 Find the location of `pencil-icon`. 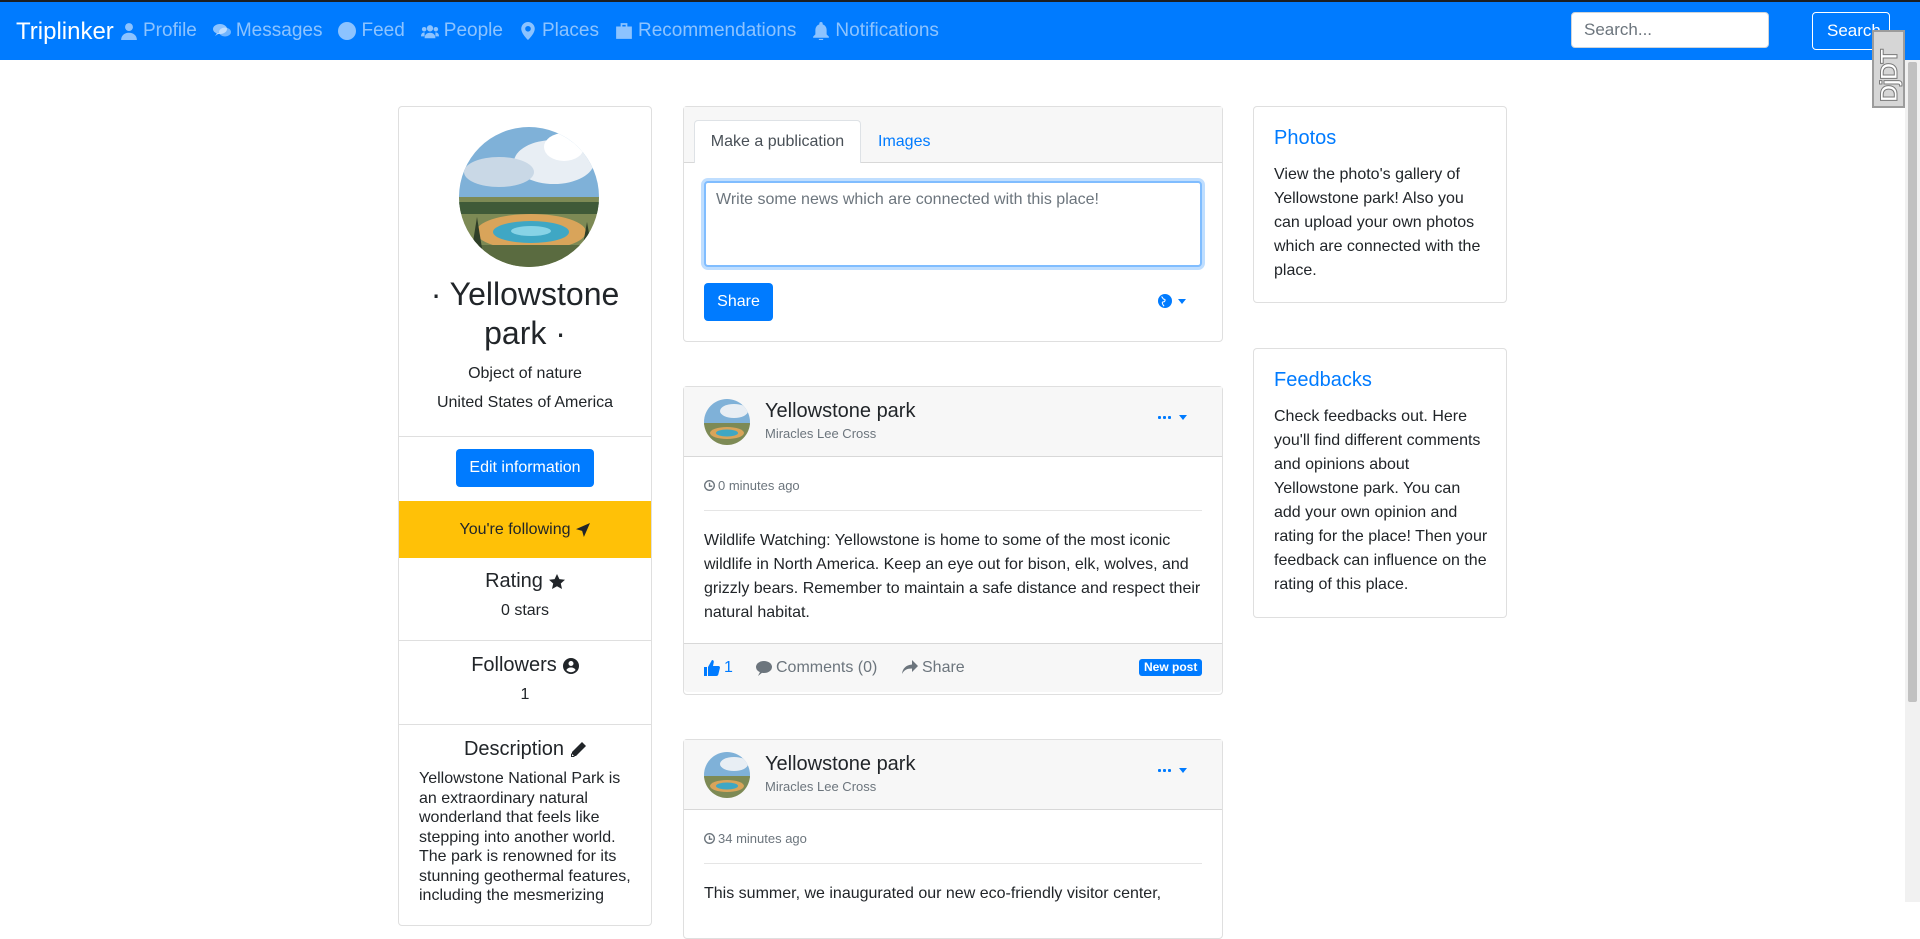

pencil-icon is located at coordinates (578, 749).